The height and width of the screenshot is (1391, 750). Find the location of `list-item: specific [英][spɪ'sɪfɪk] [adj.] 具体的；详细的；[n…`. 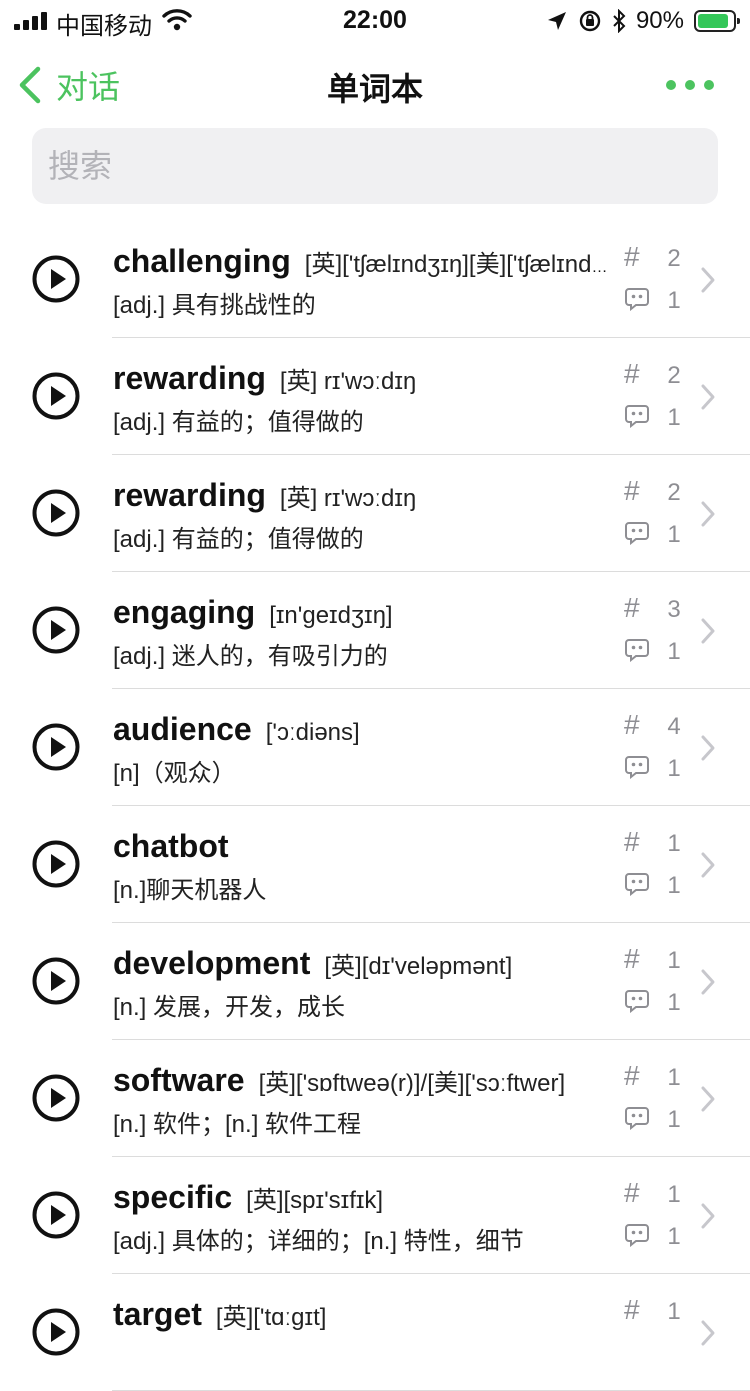

list-item: specific [英][spɪ'sɪfɪk] [adj.] 具体的；详细的；[n… is located at coordinates (375, 1215).